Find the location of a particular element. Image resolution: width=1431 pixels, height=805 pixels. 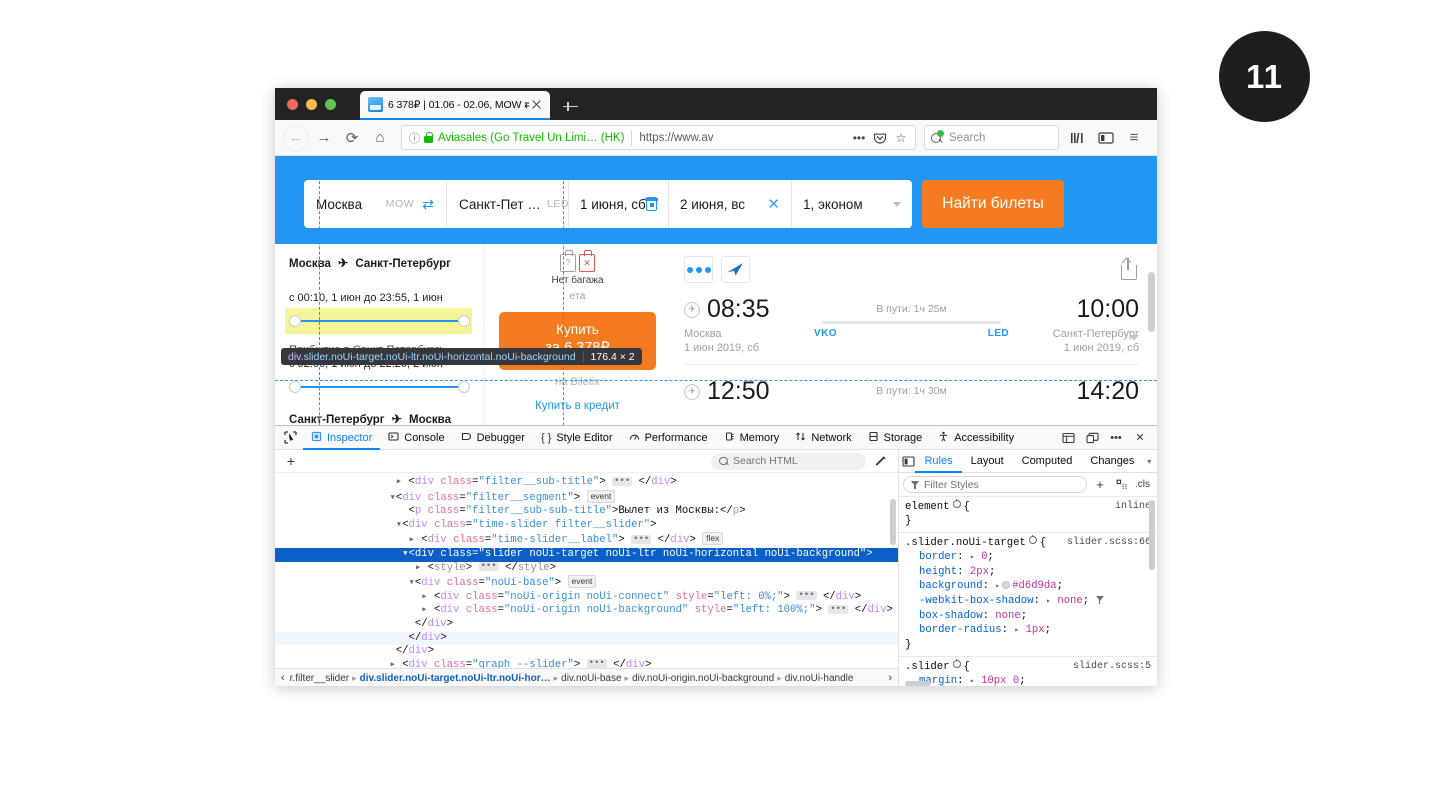

tab-accessibility: Accessibility is located at coordinates (976, 438).